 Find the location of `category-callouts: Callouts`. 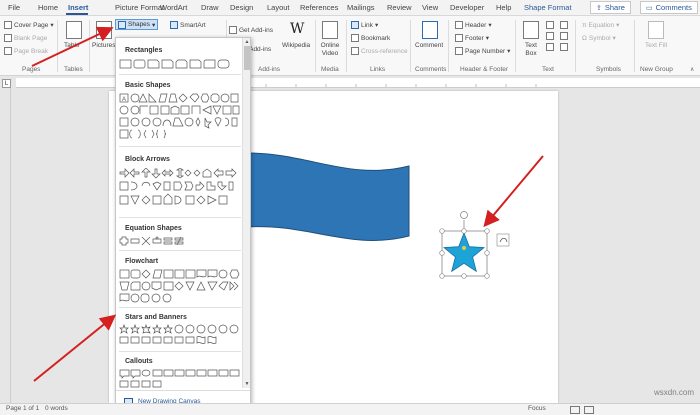

category-callouts: Callouts is located at coordinates (139, 361).